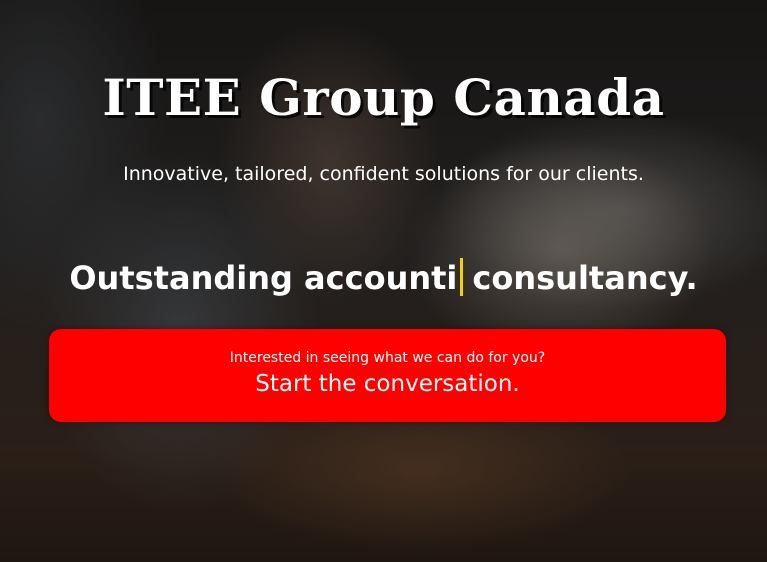 The width and height of the screenshot is (767, 562). Describe the element at coordinates (387, 384) in the screenshot. I see `cta-label: Start the conversation.` at that location.